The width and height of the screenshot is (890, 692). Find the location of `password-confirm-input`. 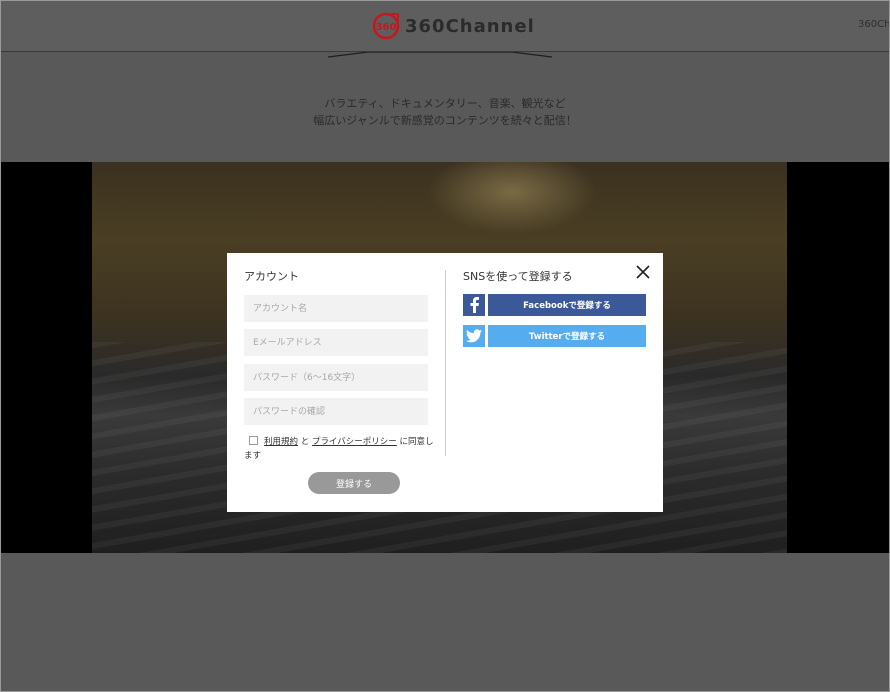

password-confirm-input is located at coordinates (336, 411).